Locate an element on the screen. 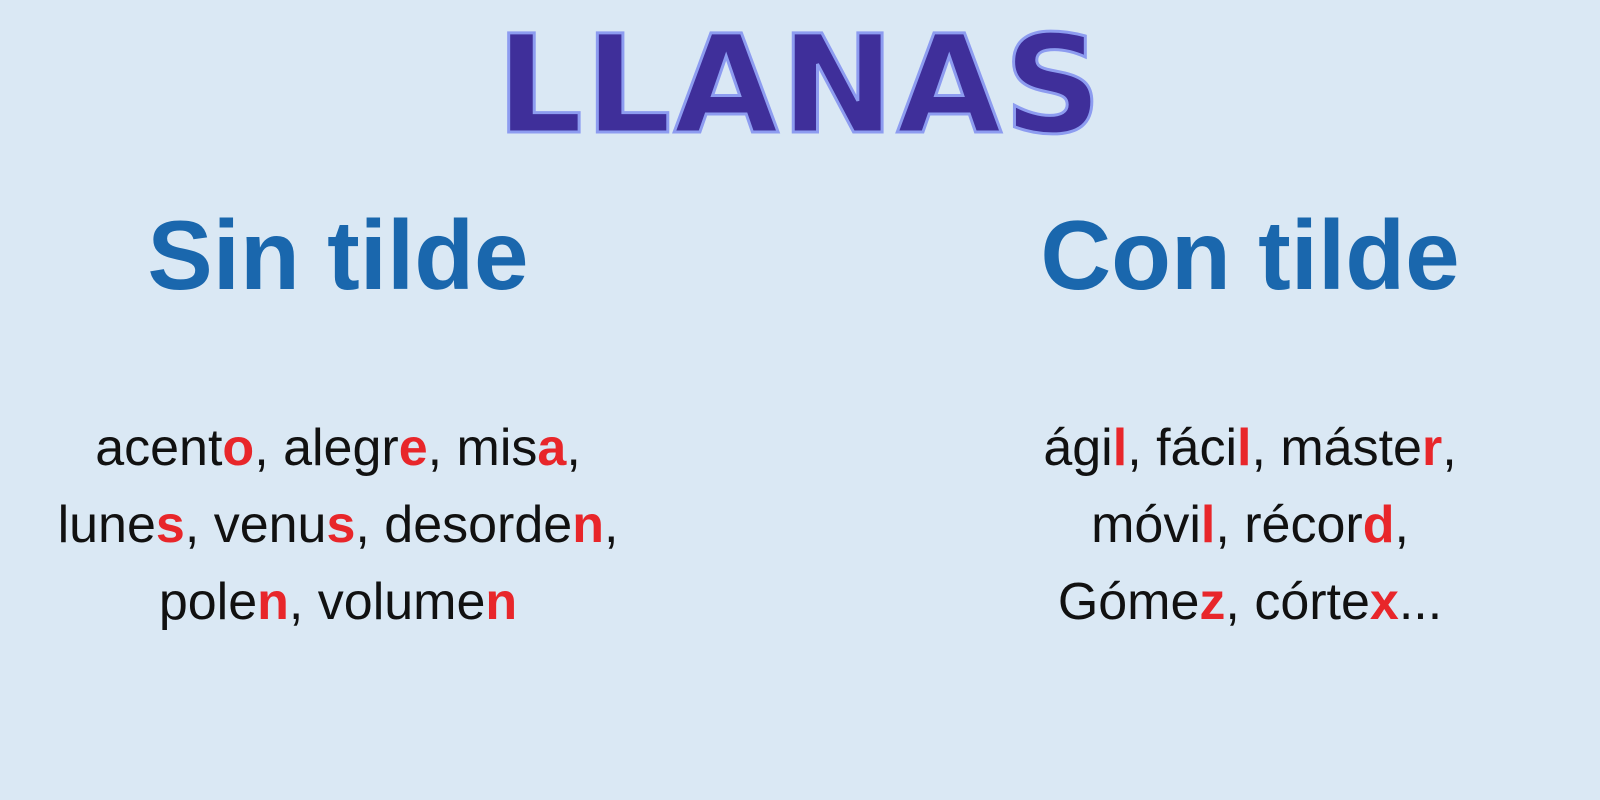  final-letter-highlight: a is located at coordinates (552, 448).